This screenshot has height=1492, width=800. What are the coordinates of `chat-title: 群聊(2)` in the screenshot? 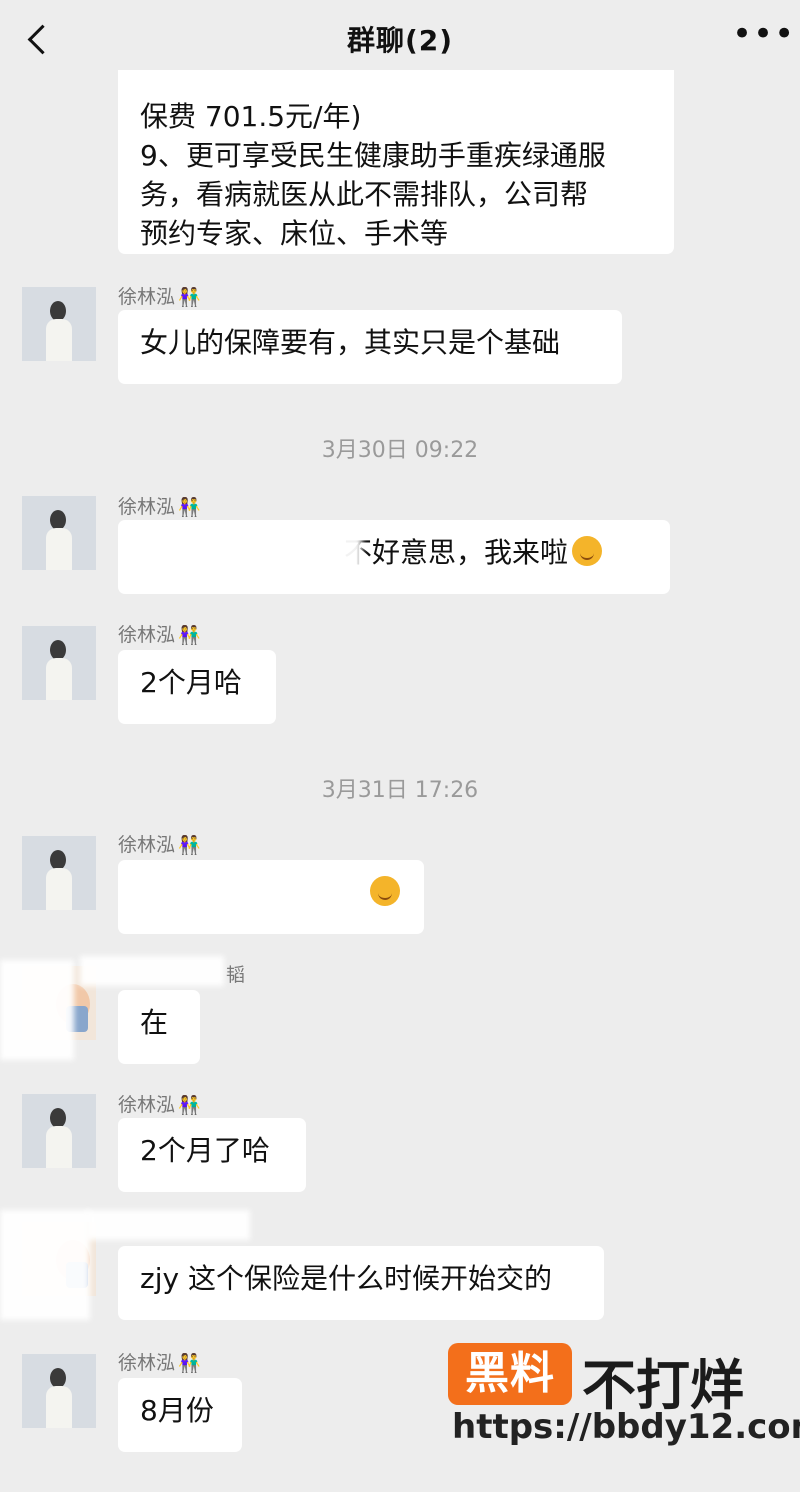 It's located at (400, 40).